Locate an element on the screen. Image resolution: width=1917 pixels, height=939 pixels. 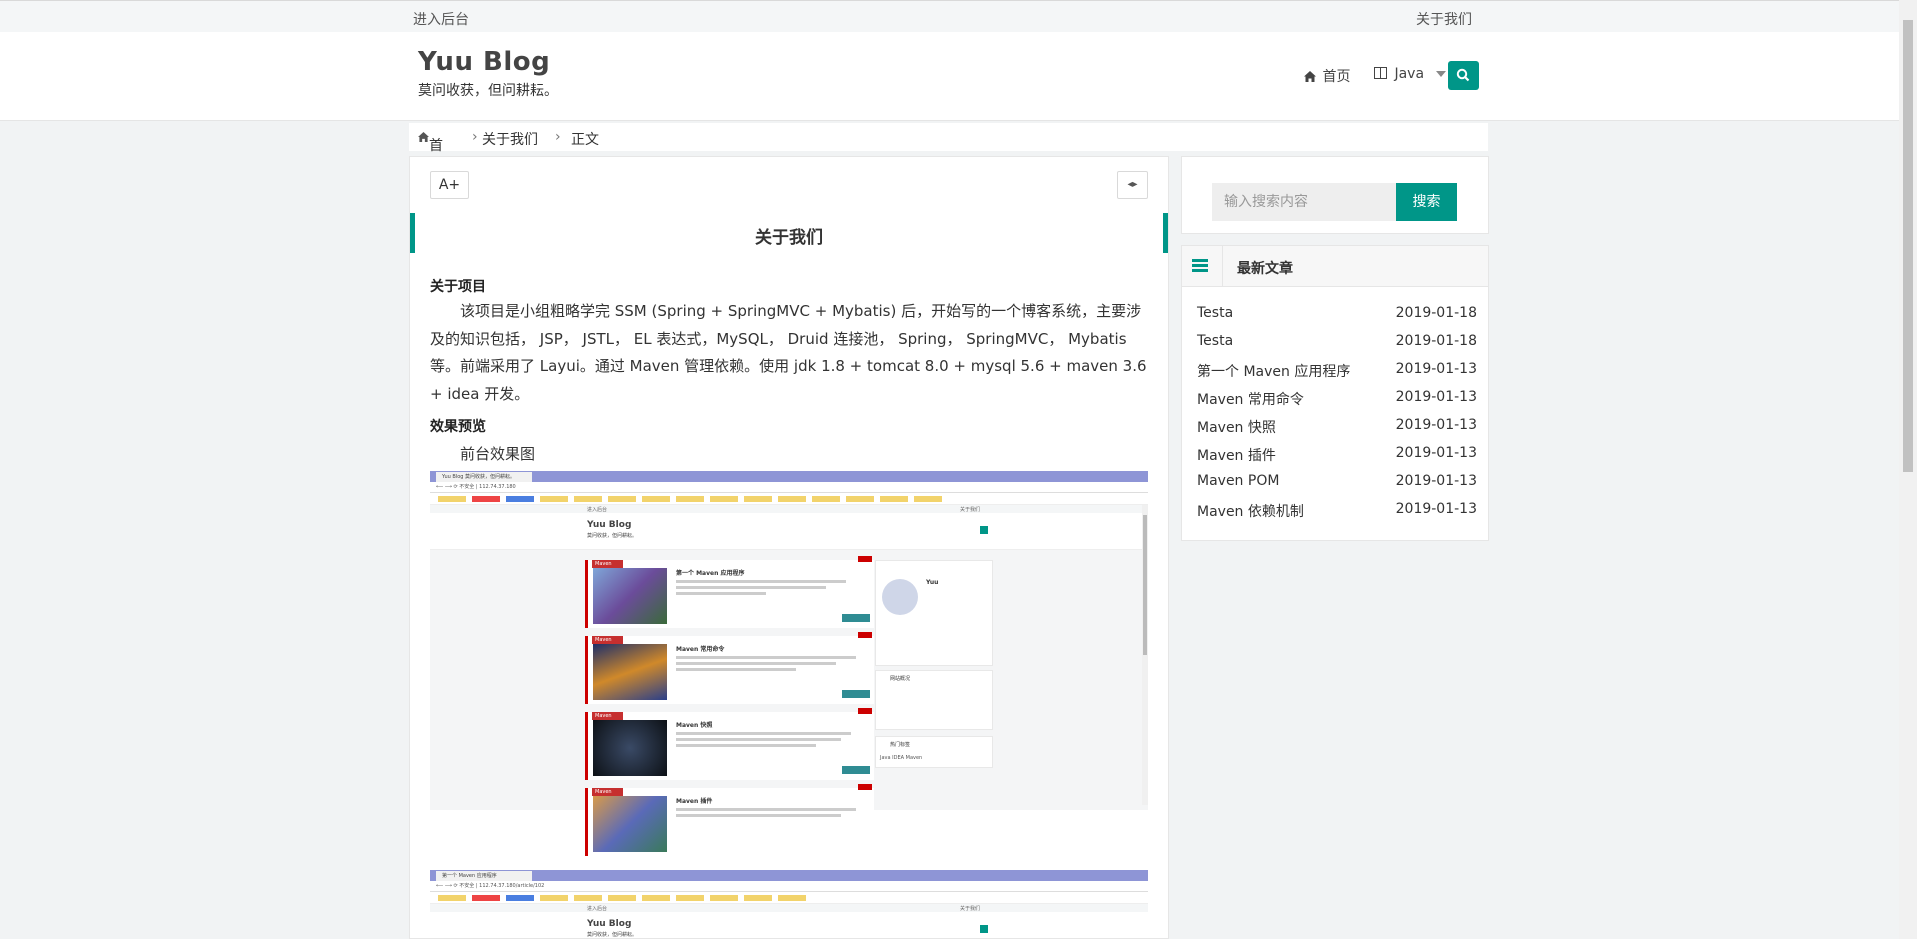
browser-tabbar: Yuu Blog 莫问收获，但问耕耘。 is located at coordinates (789, 476).